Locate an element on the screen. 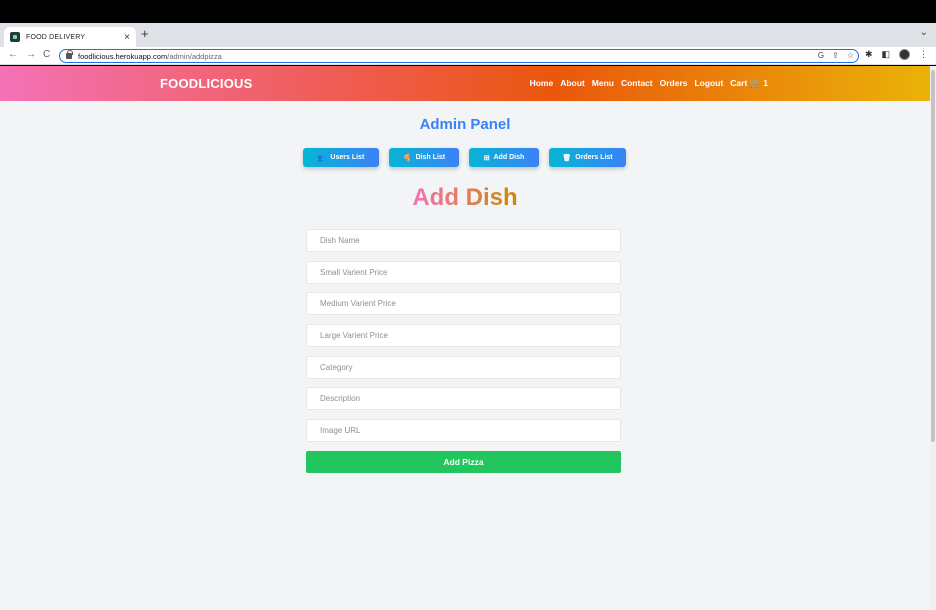 The width and height of the screenshot is (936, 610). browser-tab: FOOD DELIVERY × is located at coordinates (70, 37).